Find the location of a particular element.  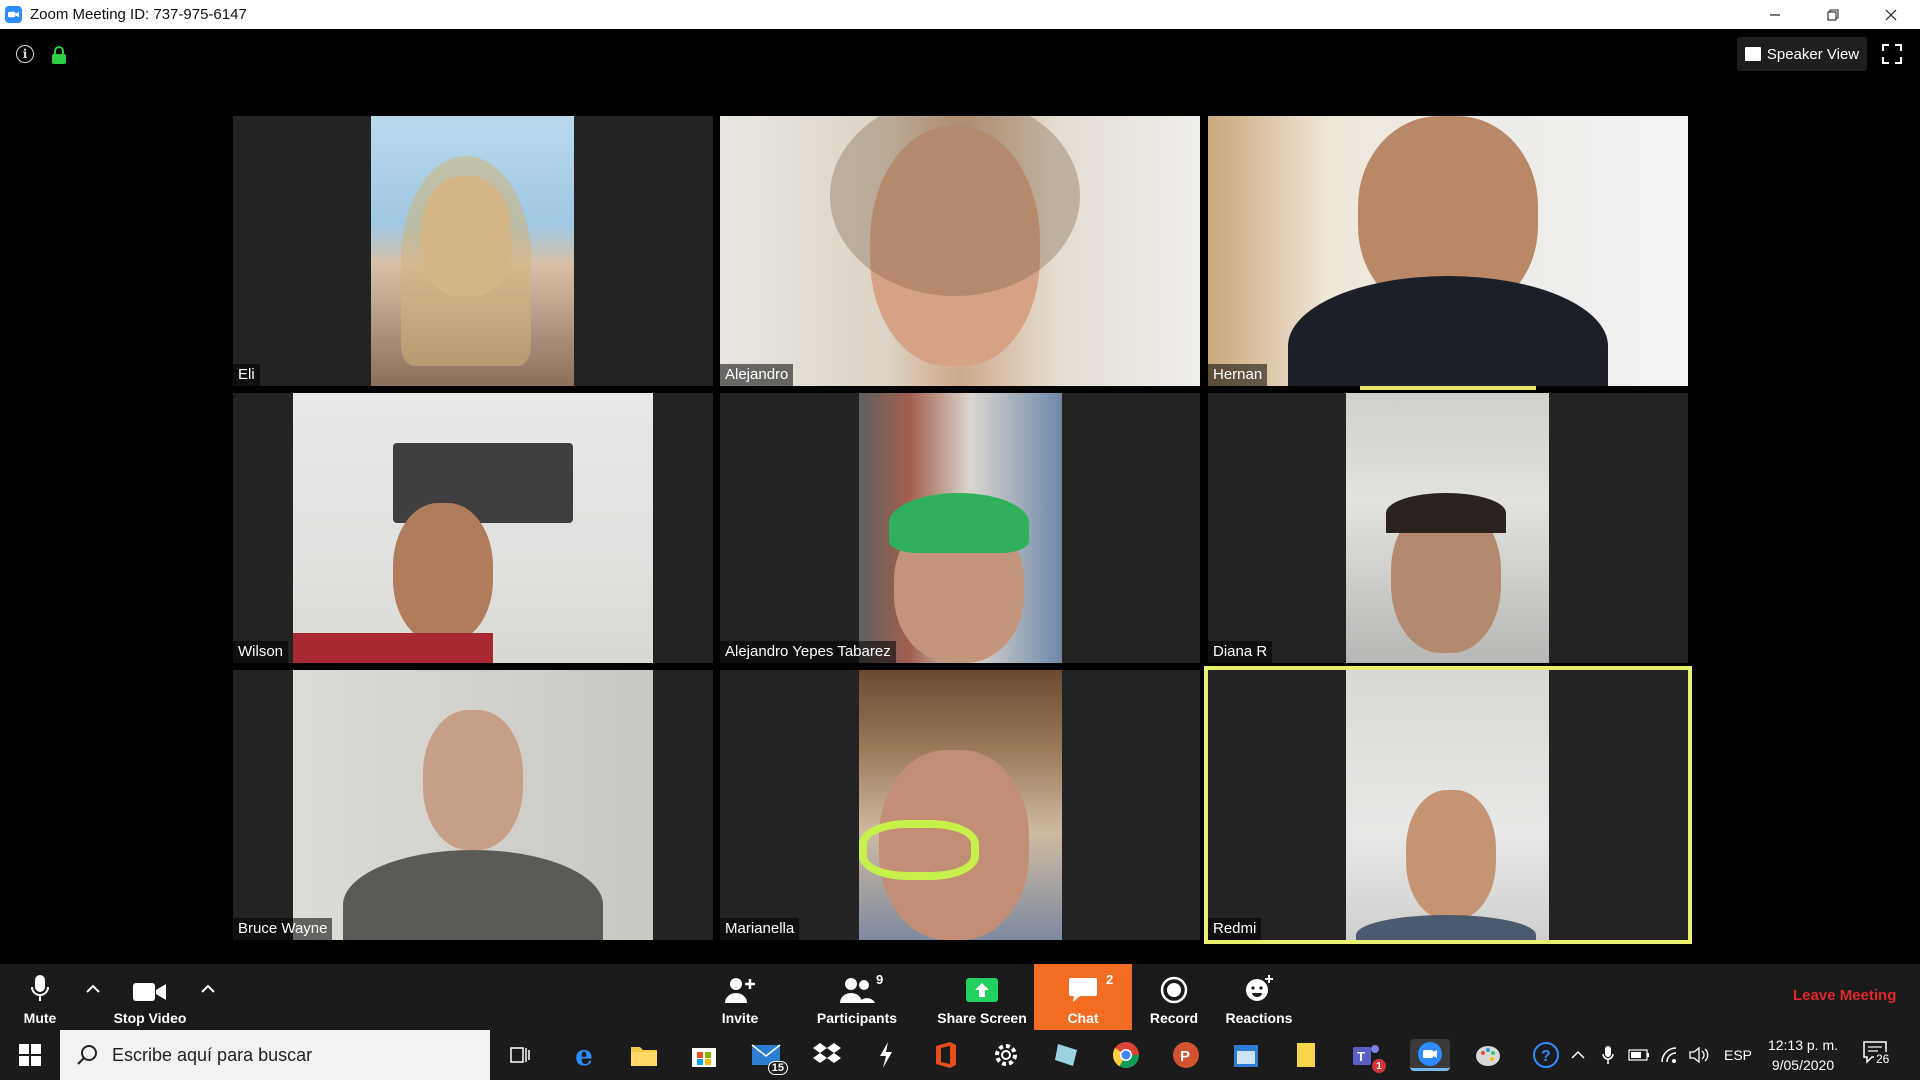

taskbar-search-box: Escribe aquí para buscar is located at coordinates (275, 1055).